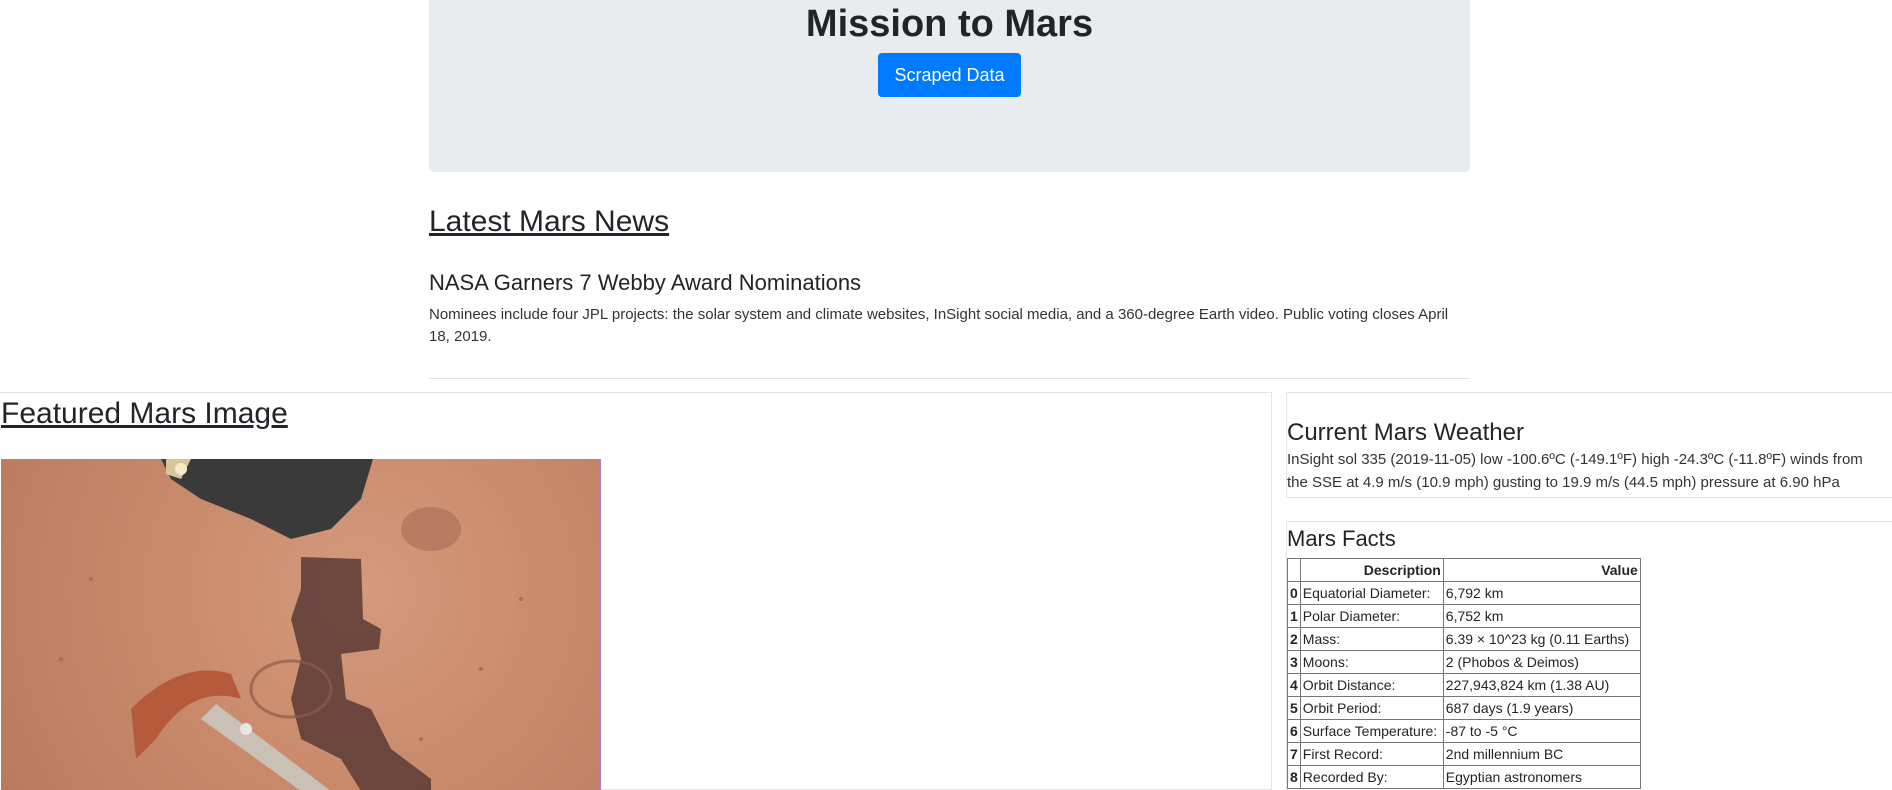 This screenshot has width=1892, height=790. I want to click on page-title: Mission to Mars, so click(949, 24).